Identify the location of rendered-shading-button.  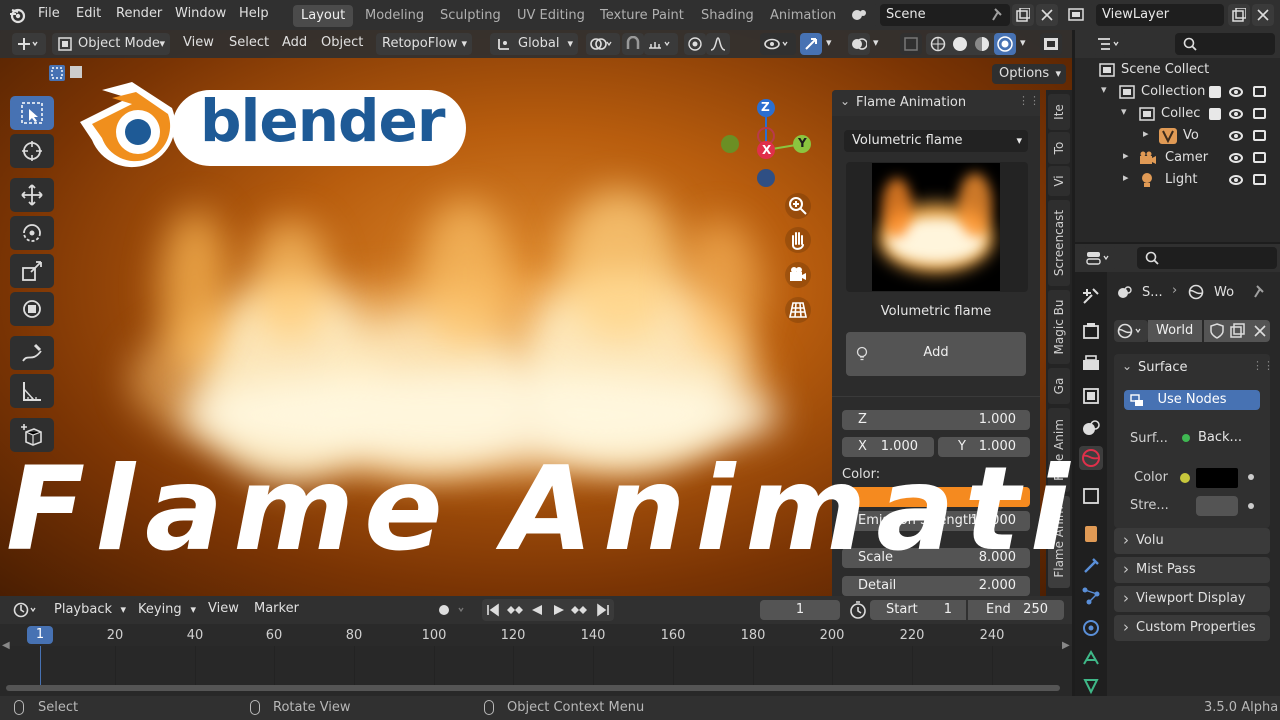
(1005, 44).